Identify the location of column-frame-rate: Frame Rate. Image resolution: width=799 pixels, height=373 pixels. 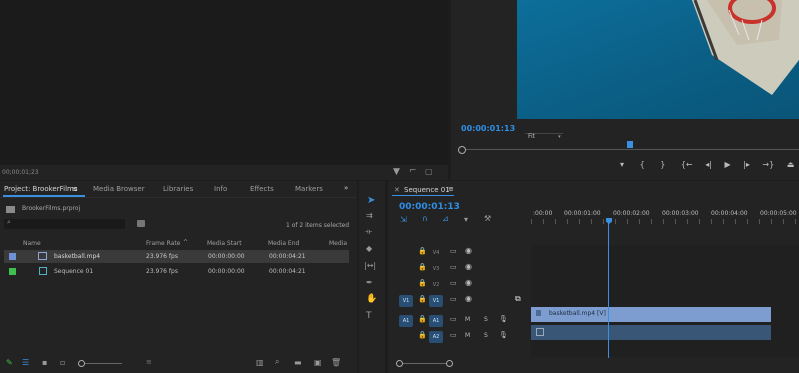
(163, 243).